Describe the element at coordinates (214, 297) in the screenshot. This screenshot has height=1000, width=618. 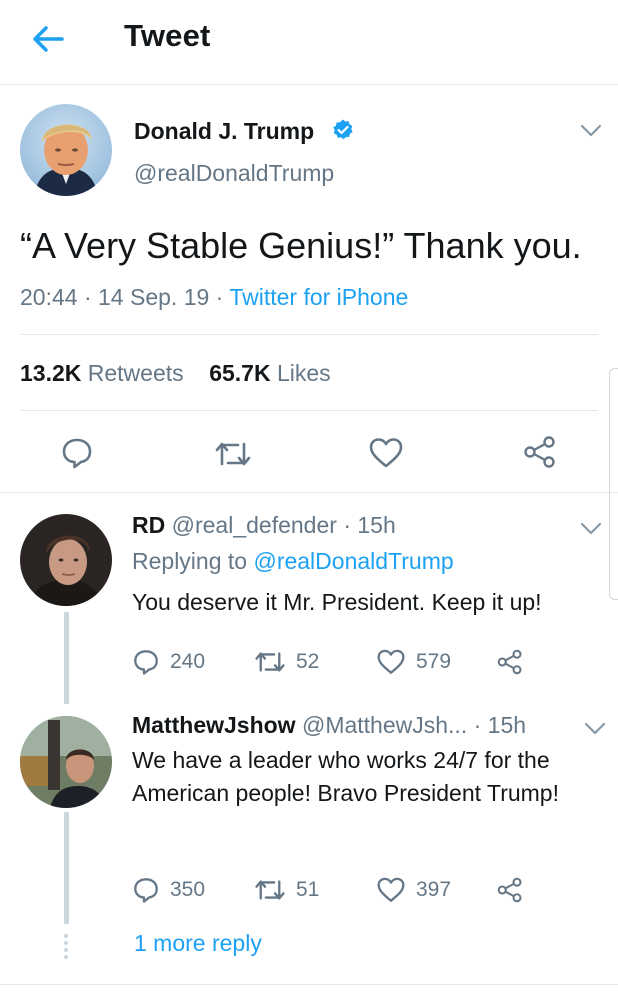
I see `tweet-meta: 20:44 · 14 Sep. 19 · Twitter for iPhone` at that location.